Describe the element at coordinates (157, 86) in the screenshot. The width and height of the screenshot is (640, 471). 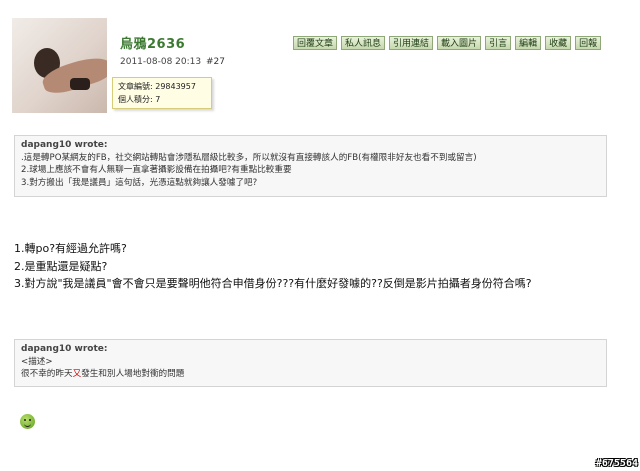
I see `article-id: 文章編號: 29843957` at that location.